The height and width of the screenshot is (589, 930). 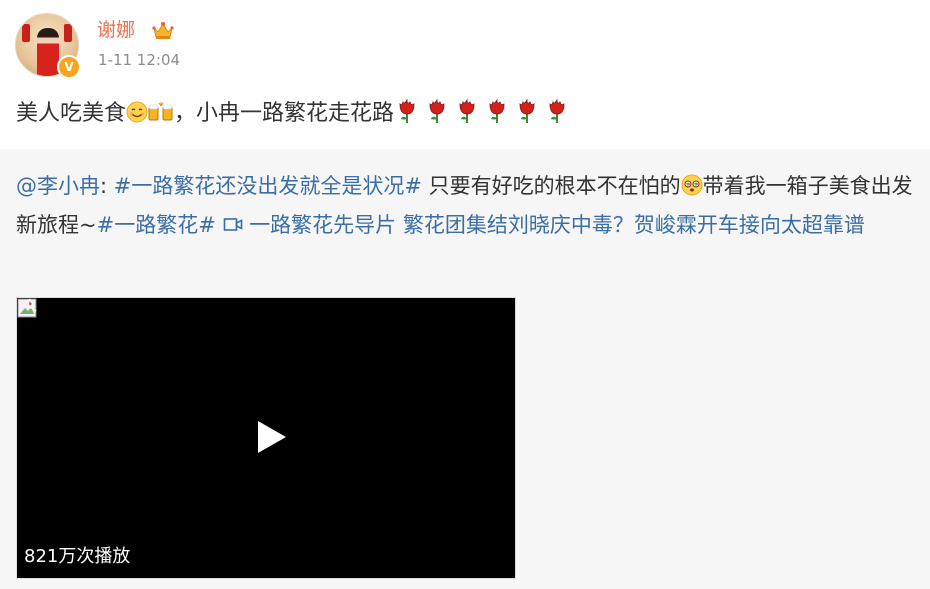 I want to click on dizzy-eyes-emoji, so click(x=692, y=185).